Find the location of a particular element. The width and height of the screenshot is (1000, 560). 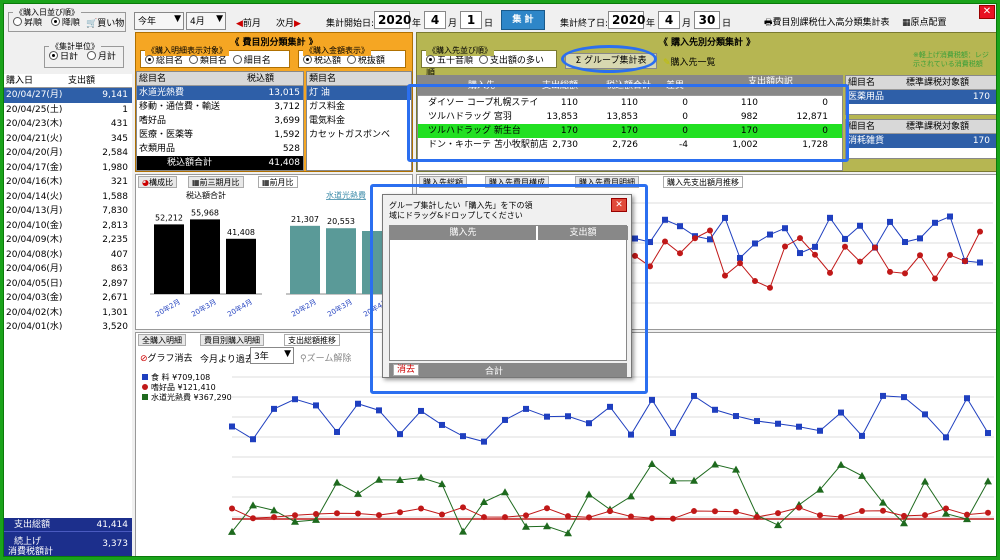

table-row: 20/04/17(金) 1,980 is located at coordinates (68, 168).